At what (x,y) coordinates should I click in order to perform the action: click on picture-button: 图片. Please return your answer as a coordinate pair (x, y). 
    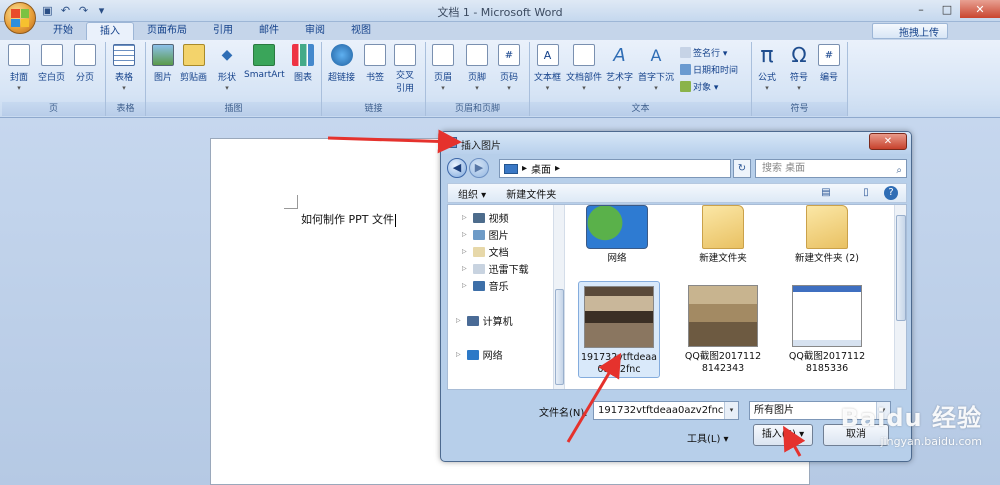
    Looking at the image, I should click on (163, 62).